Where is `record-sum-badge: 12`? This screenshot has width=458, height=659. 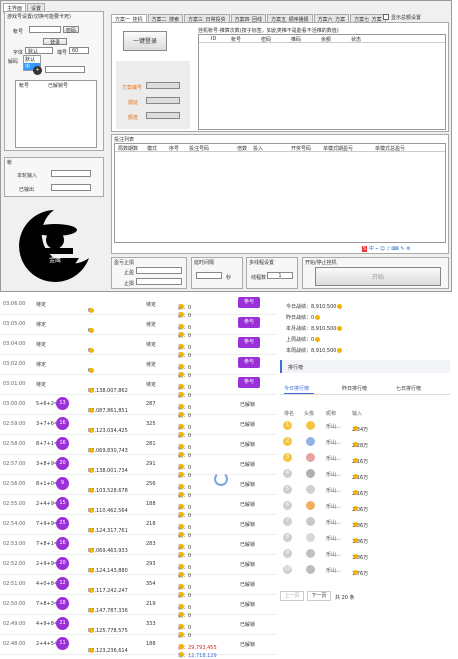 record-sum-badge: 12 is located at coordinates (62, 583).